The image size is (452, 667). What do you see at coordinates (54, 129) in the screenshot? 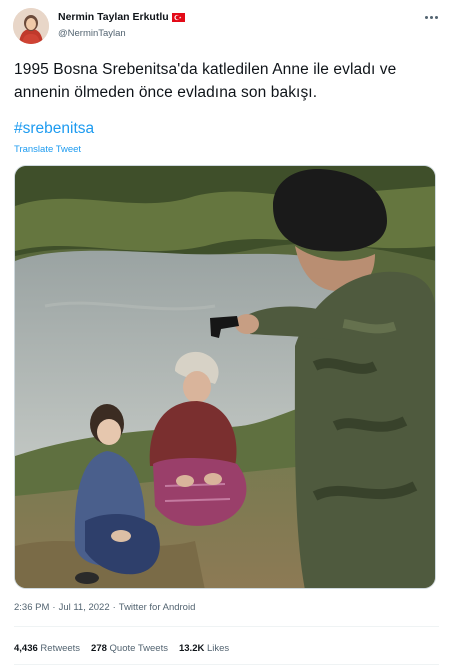
I see `hashtag-link: #srebenitsa` at bounding box center [54, 129].